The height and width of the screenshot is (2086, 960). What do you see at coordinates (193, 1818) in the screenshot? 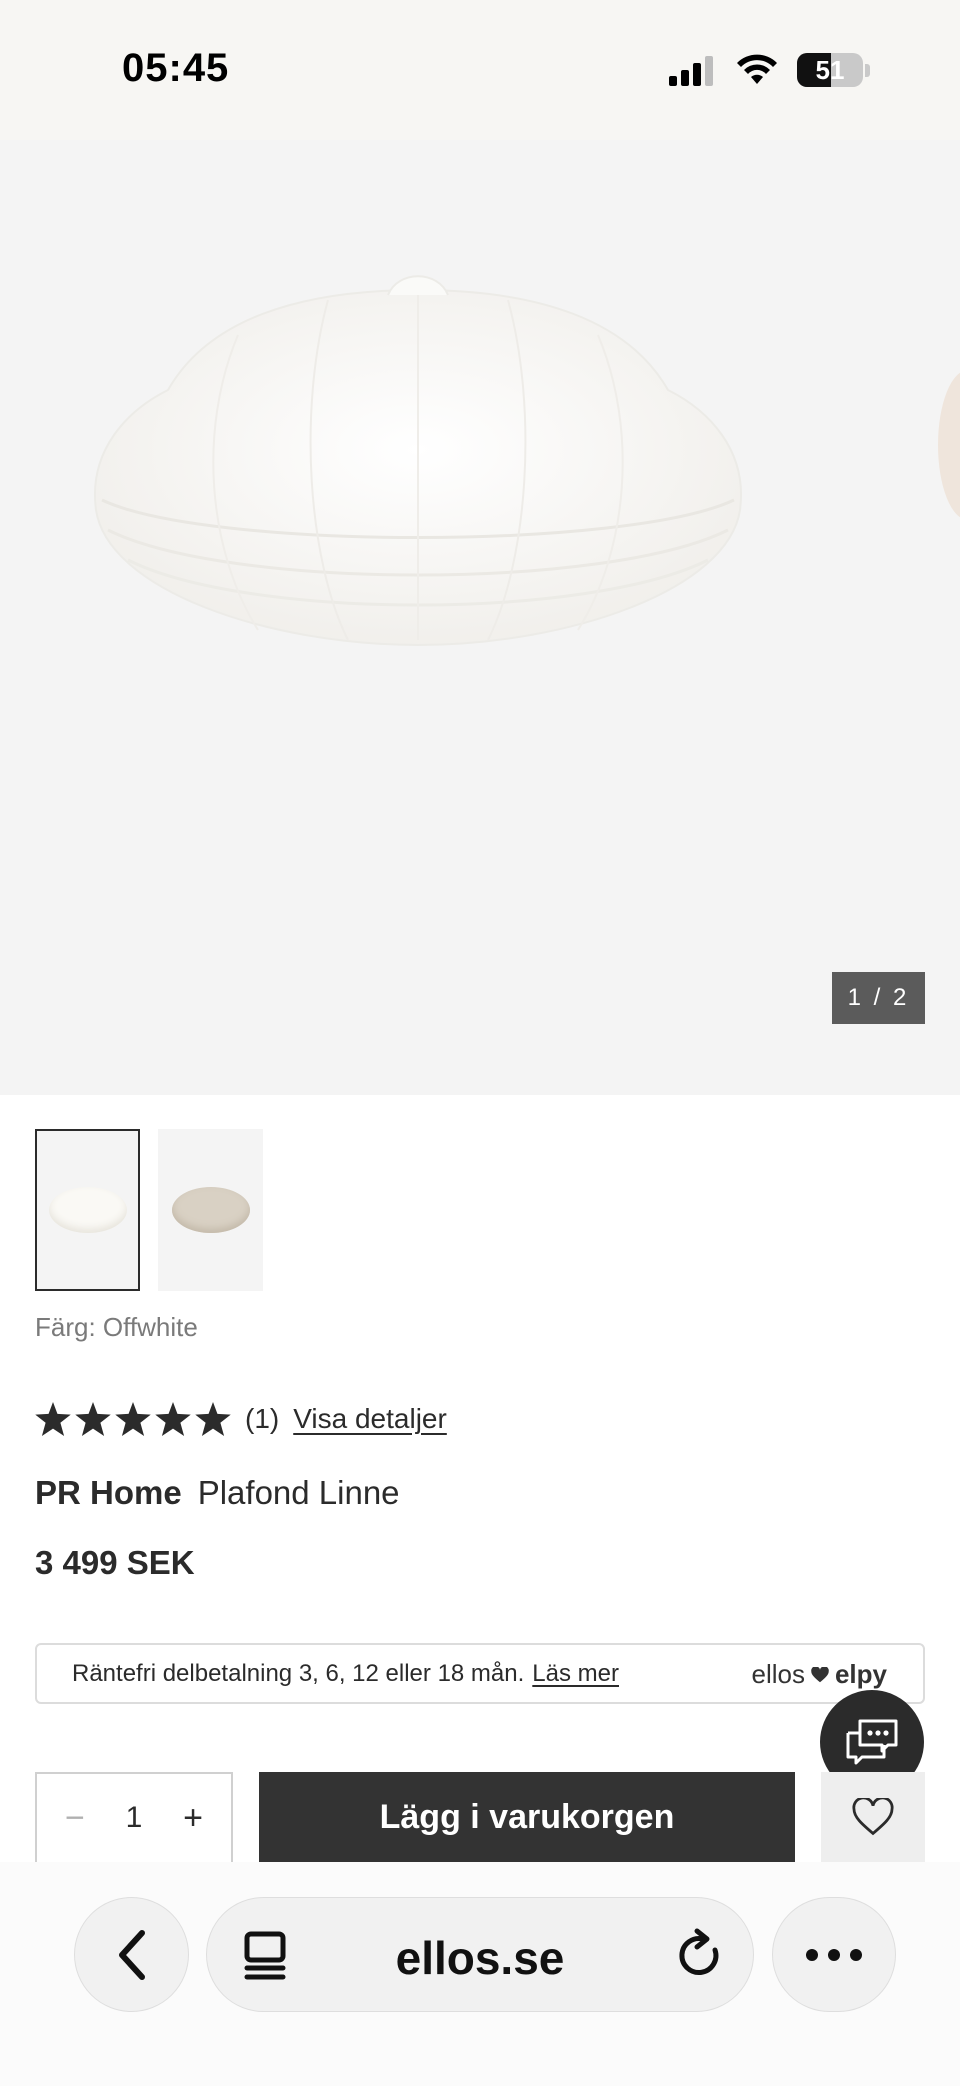
I see `quantity-increase-button: +` at bounding box center [193, 1818].